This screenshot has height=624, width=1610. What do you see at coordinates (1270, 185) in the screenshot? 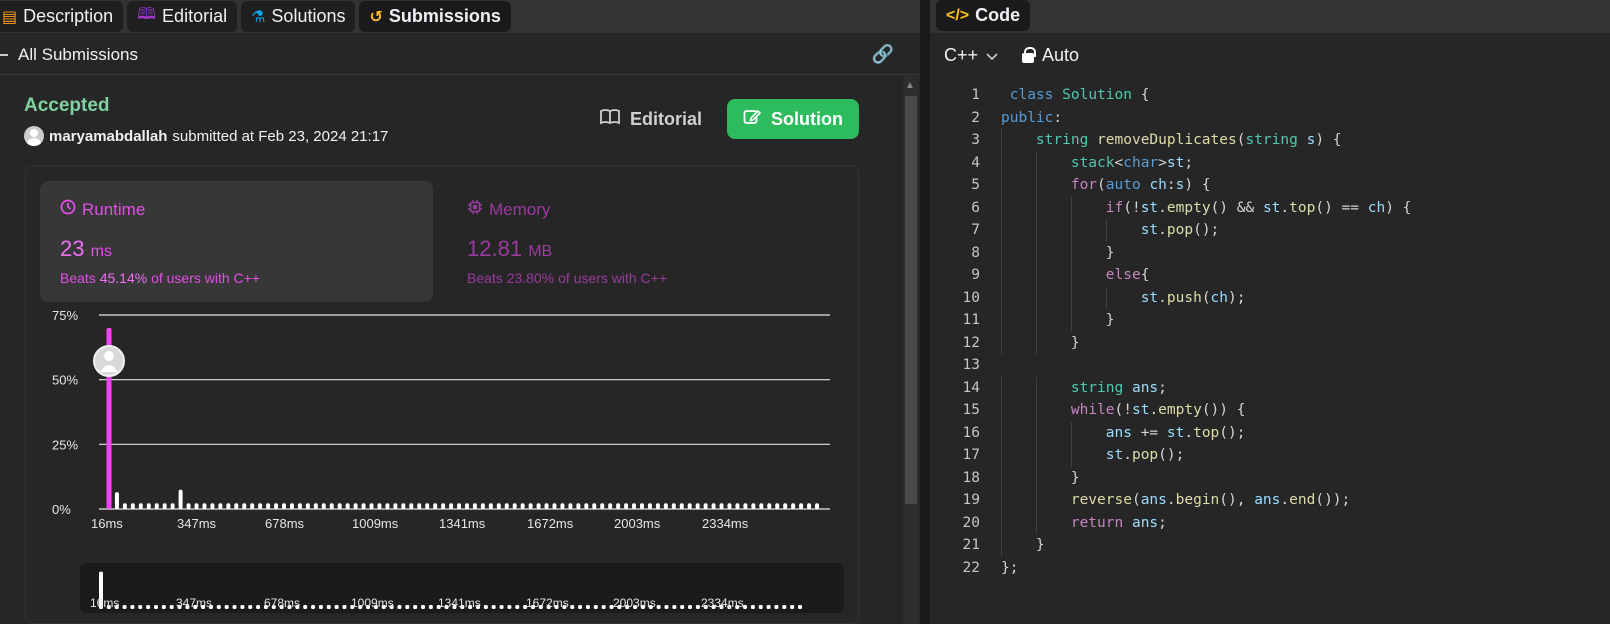
I see `code-line: 5 for(auto ch:s) {` at bounding box center [1270, 185].